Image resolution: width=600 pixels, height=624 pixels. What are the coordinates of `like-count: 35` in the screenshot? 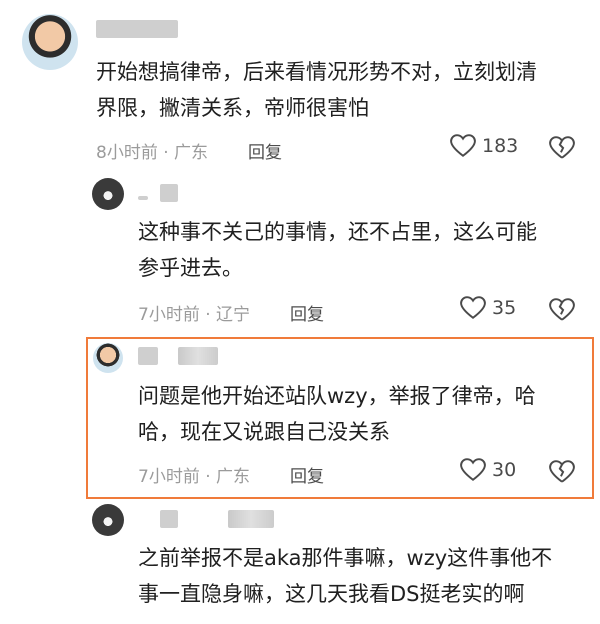 It's located at (504, 308).